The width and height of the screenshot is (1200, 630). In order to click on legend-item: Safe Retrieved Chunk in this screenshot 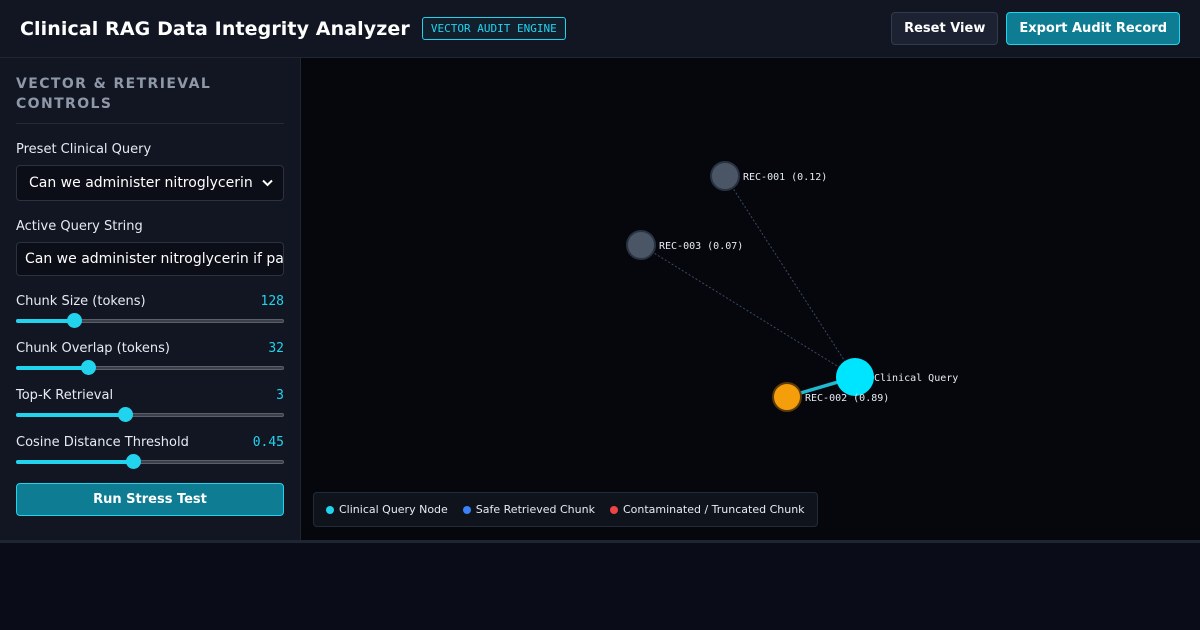, I will do `click(528, 509)`.